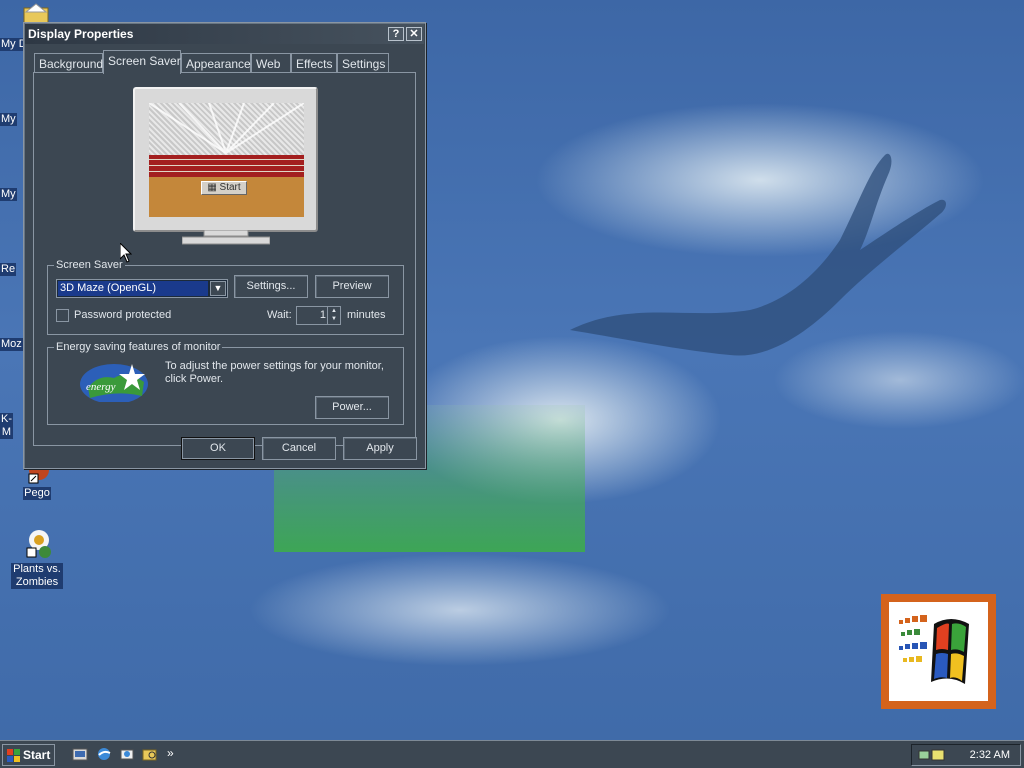 The image size is (1024, 768). What do you see at coordinates (37, 755) in the screenshot?
I see `start-label: Start` at bounding box center [37, 755].